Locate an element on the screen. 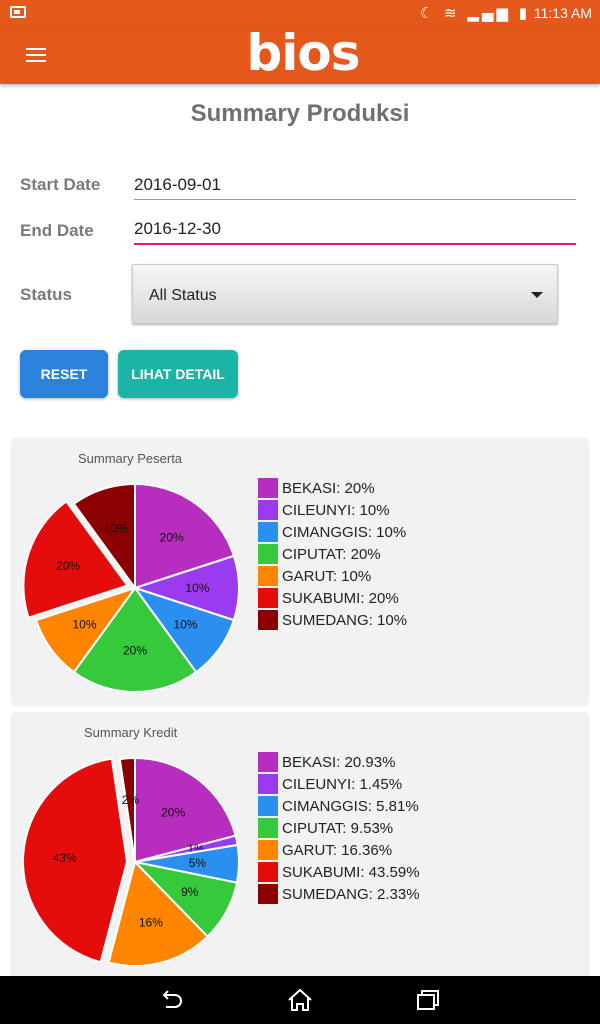  slice-label: 43% is located at coordinates (65, 858).